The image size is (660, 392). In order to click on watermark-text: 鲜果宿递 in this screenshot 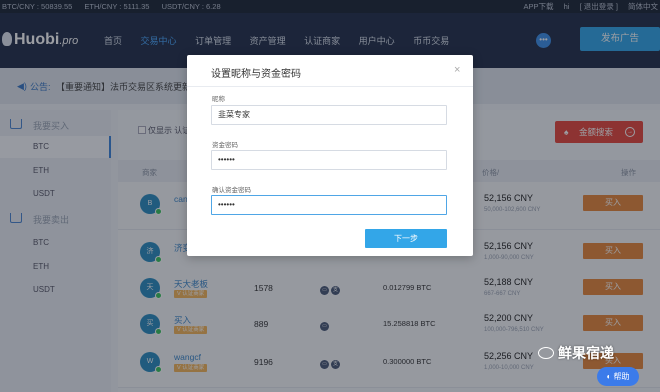, I will do `click(586, 353)`.